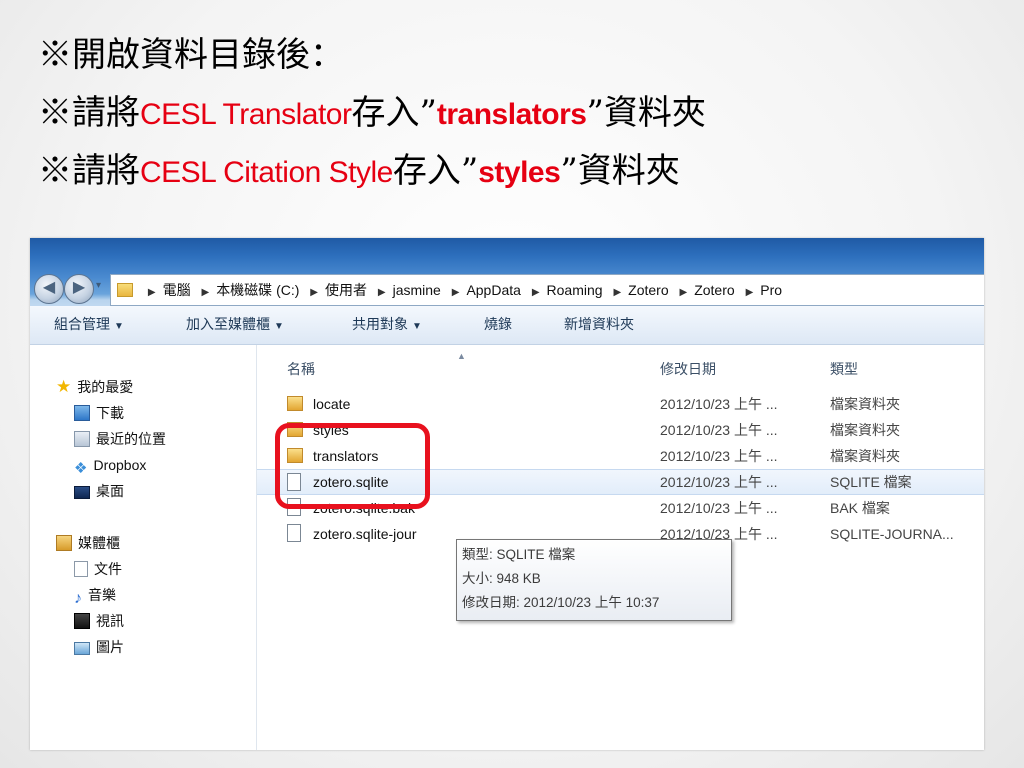  Describe the element at coordinates (89, 171) in the screenshot. I see `heading-3-prefix: ※請將` at that location.